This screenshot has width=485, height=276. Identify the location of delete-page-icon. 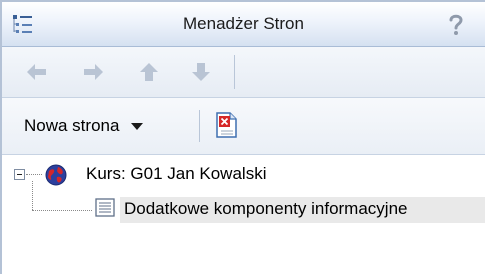
(227, 125).